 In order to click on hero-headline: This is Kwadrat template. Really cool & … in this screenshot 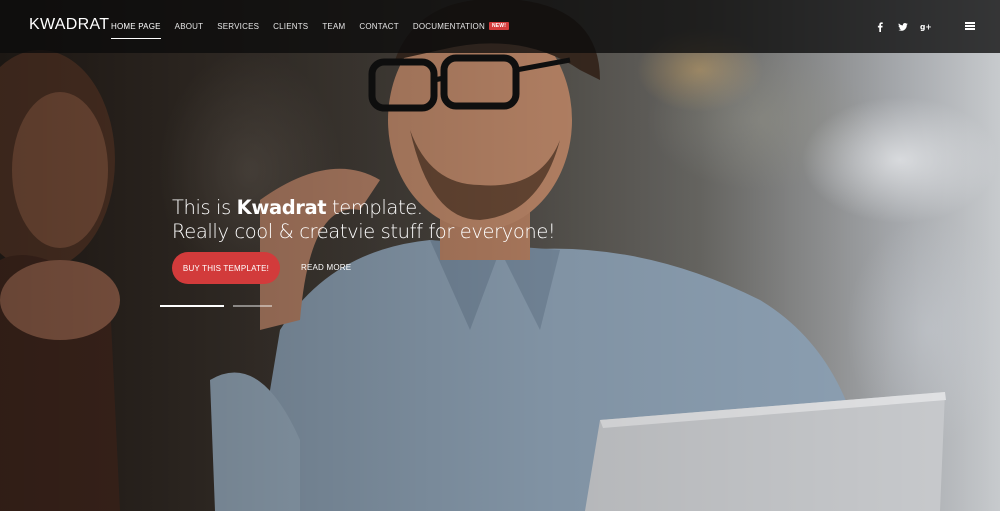, I will do `click(422, 220)`.